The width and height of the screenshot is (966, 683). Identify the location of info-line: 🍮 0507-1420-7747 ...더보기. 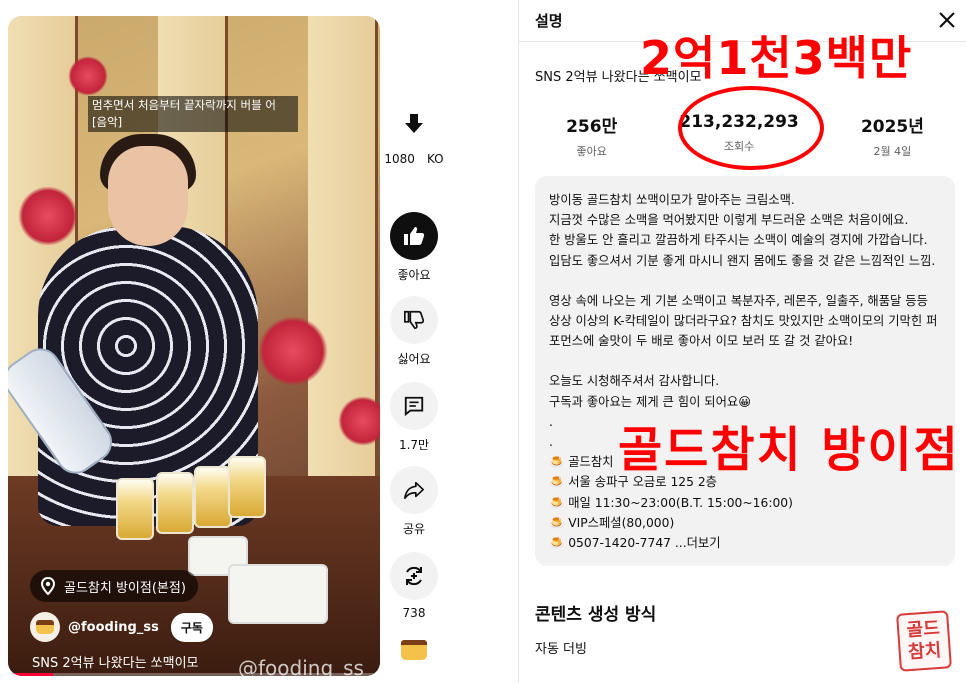
(745, 543).